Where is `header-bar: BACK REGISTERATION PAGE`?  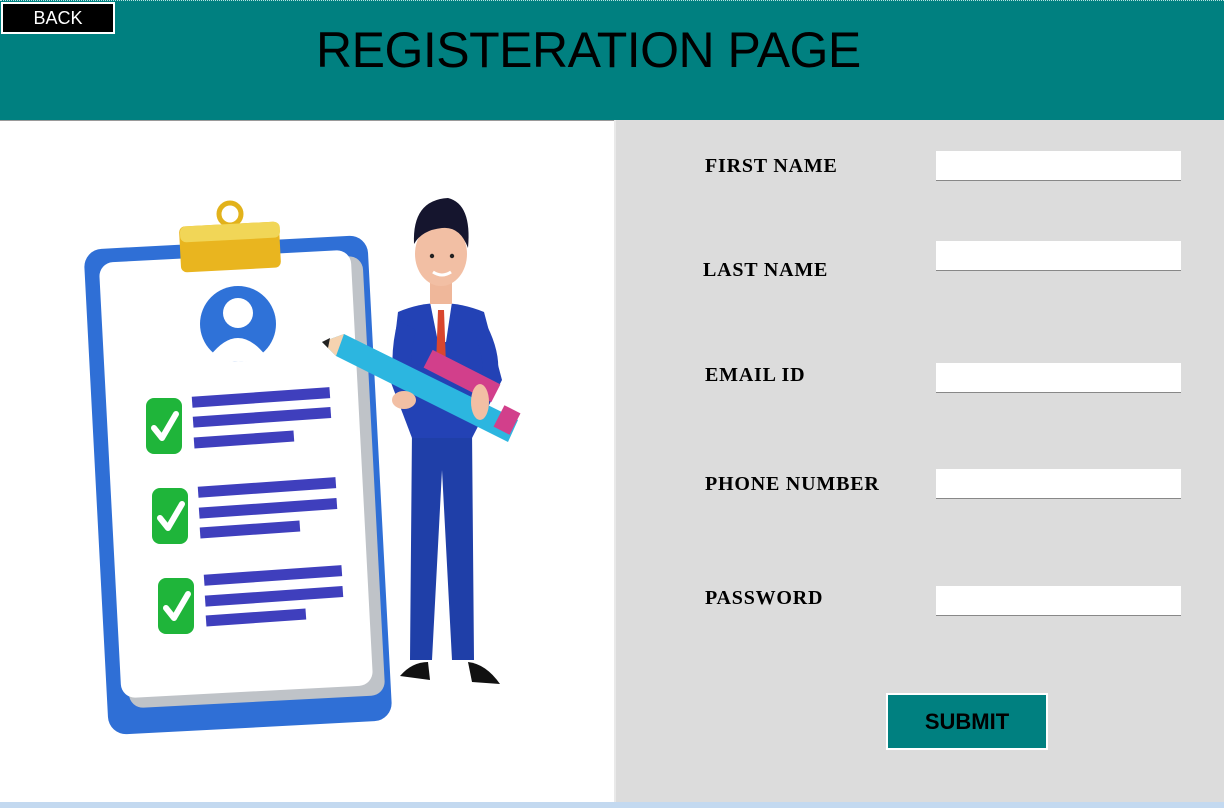
header-bar: BACK REGISTERATION PAGE is located at coordinates (612, 60).